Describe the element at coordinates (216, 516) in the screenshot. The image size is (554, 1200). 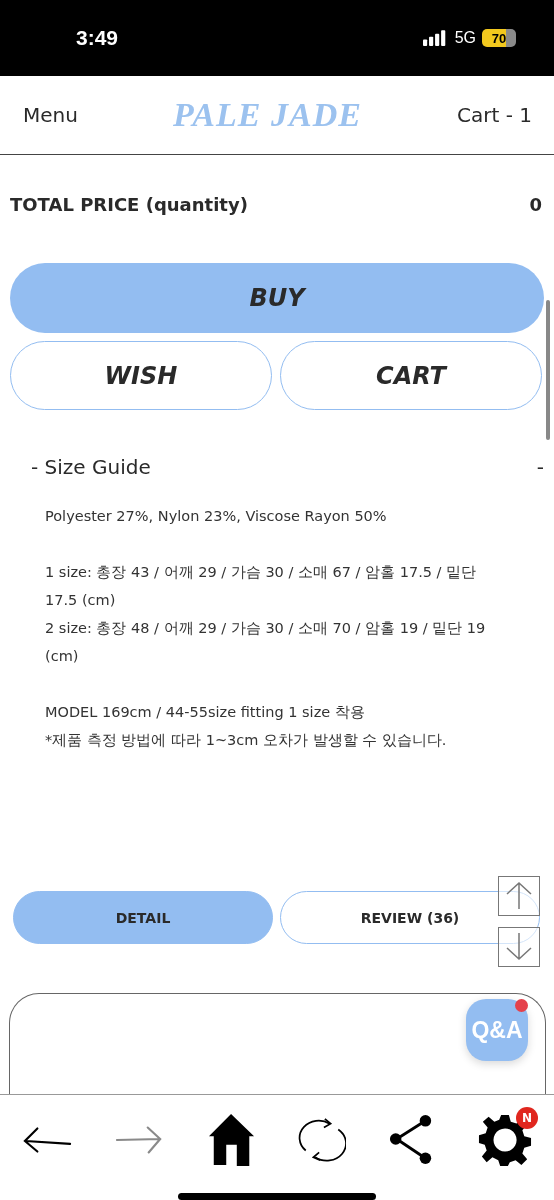
I see `product-info-text: Polyester 27%, Nylon 23%, Viscose Rayon 50%` at that location.